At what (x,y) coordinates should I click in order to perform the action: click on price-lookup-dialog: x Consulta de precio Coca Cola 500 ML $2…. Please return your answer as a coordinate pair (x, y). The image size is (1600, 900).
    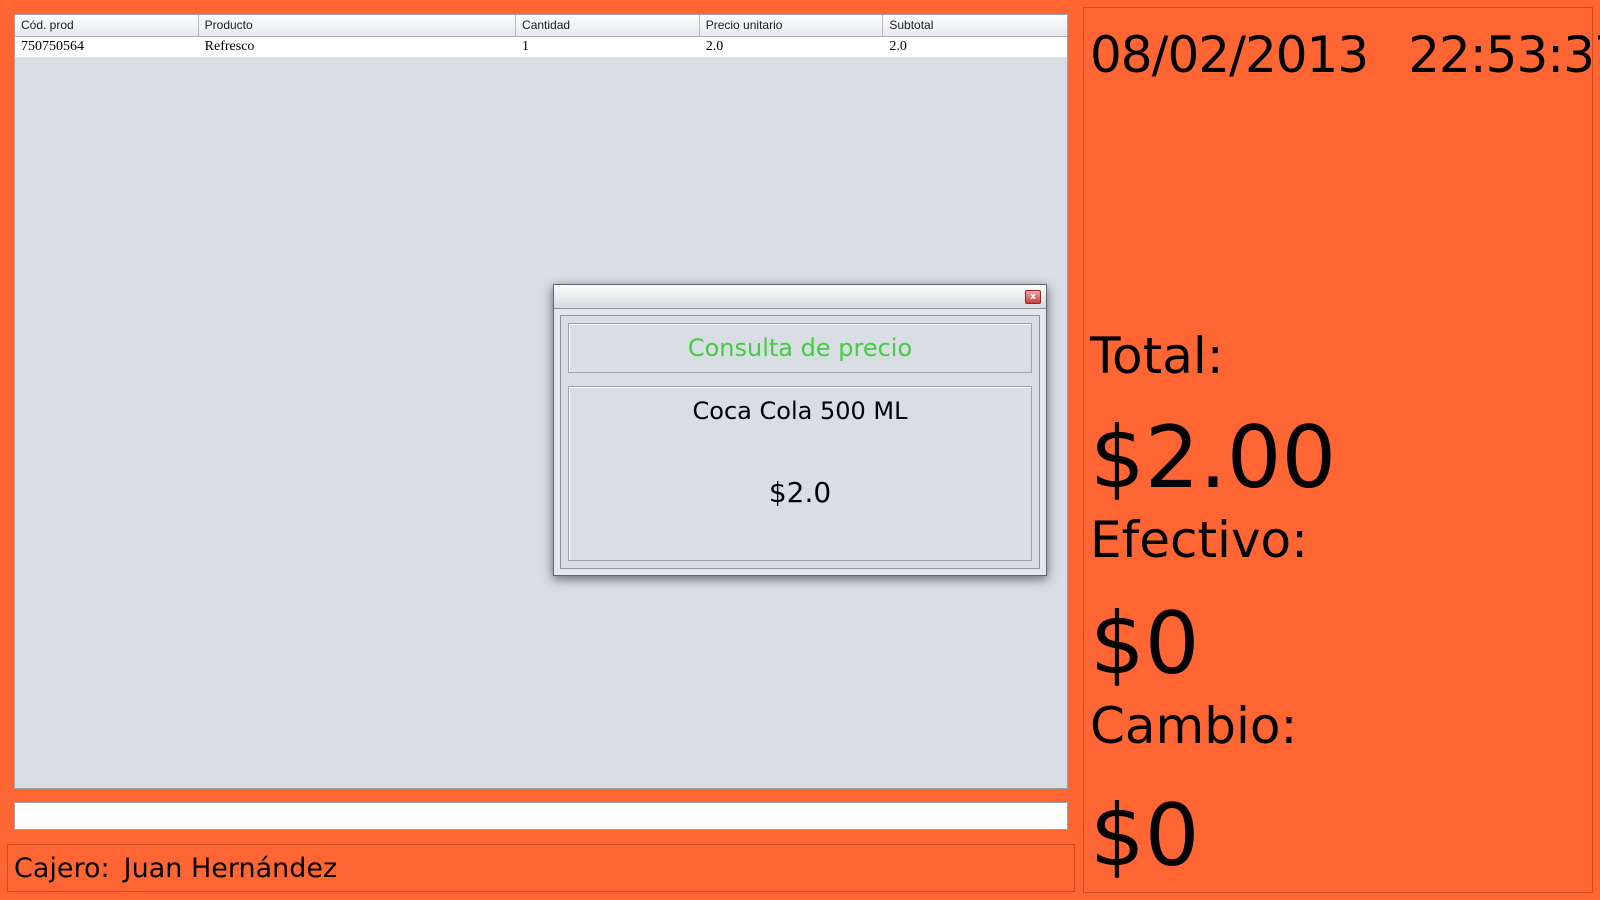
    Looking at the image, I should click on (800, 430).